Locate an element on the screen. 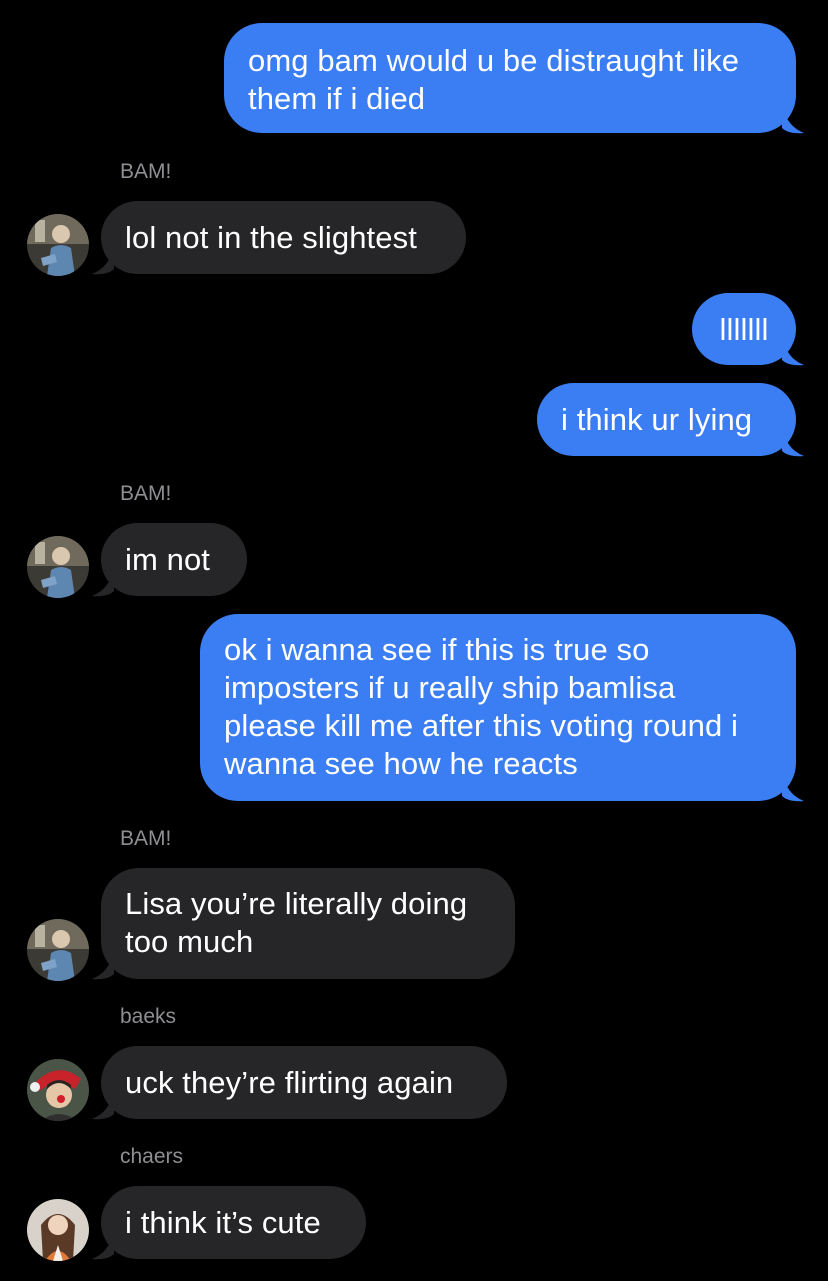  incoming-message: uck they’re flirting again is located at coordinates (304, 1082).